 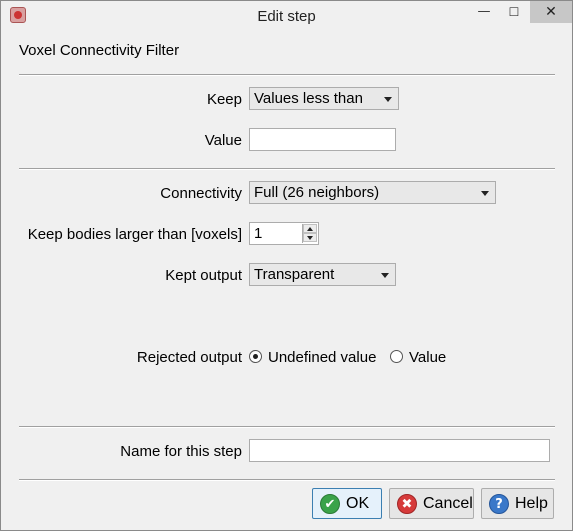 What do you see at coordinates (99, 50) in the screenshot?
I see `filter-title: Voxel Connectivity Filter` at bounding box center [99, 50].